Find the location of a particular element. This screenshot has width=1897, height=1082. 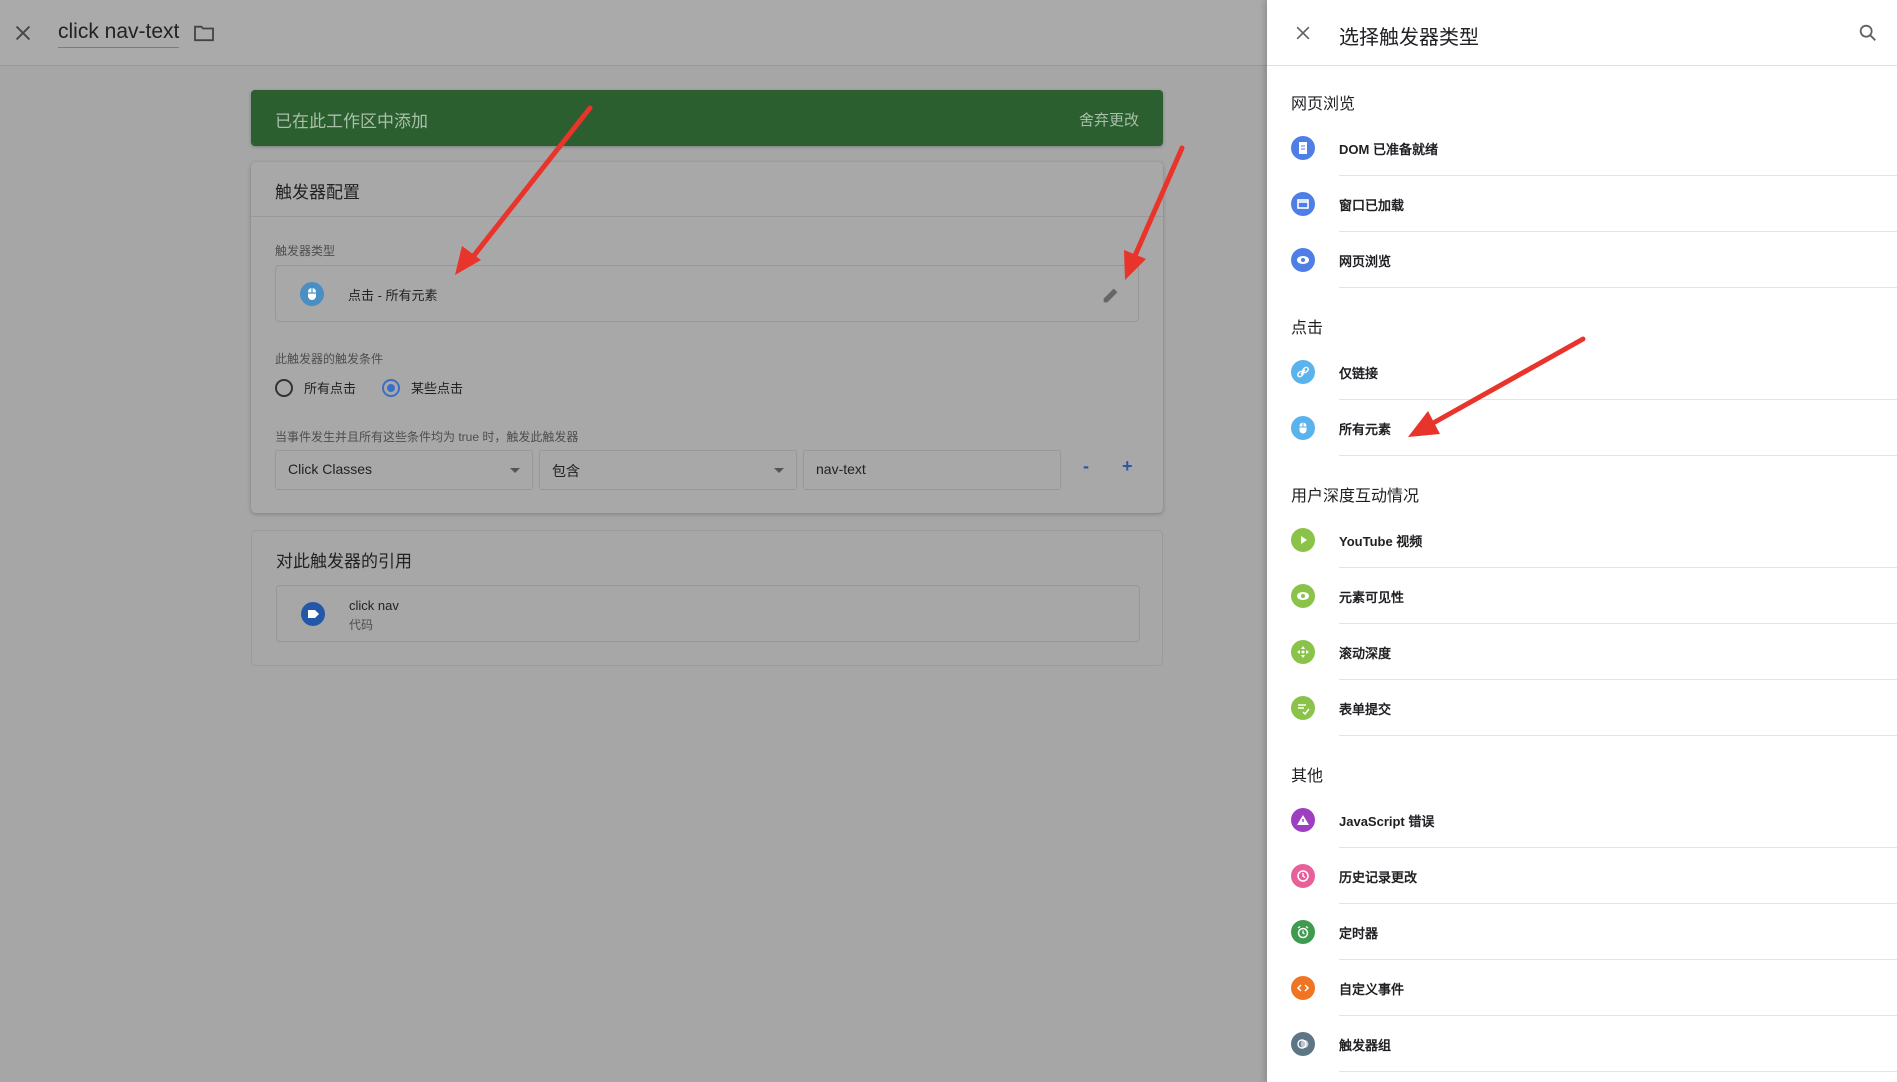

references-heading: 对此触发器的引用 is located at coordinates (344, 561).